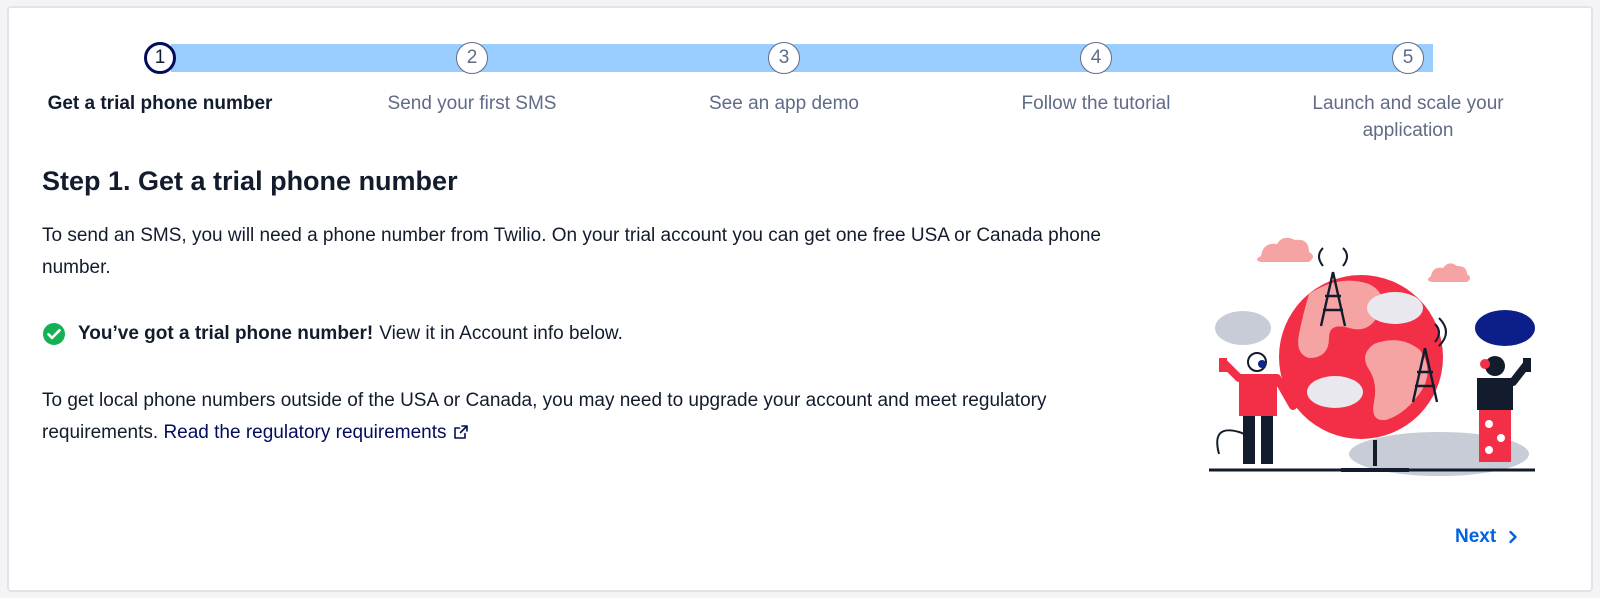 The image size is (1600, 598). I want to click on step-5-indicator: 5, so click(1408, 58).